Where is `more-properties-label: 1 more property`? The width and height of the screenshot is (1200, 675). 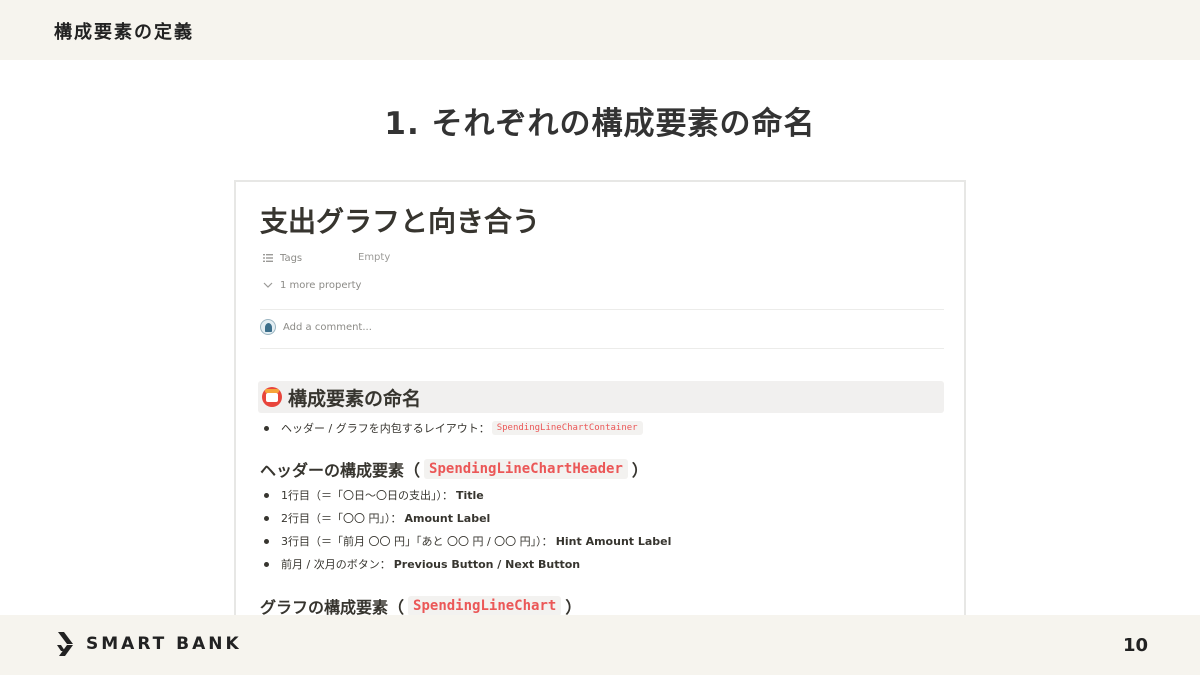
more-properties-label: 1 more property is located at coordinates (321, 285).